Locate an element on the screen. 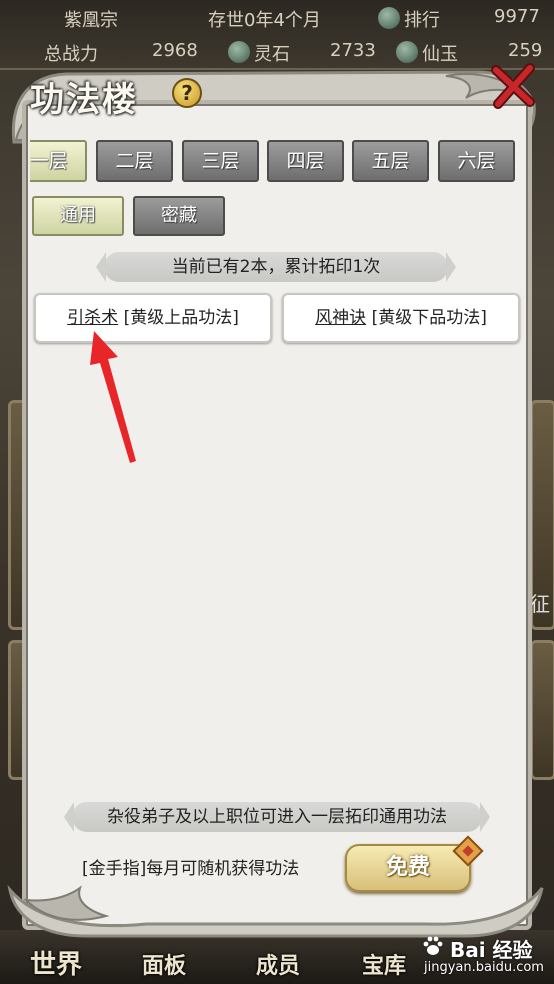  floor-tabs: 一层 二层 三层 四层 五层 六层 is located at coordinates (276, 162).